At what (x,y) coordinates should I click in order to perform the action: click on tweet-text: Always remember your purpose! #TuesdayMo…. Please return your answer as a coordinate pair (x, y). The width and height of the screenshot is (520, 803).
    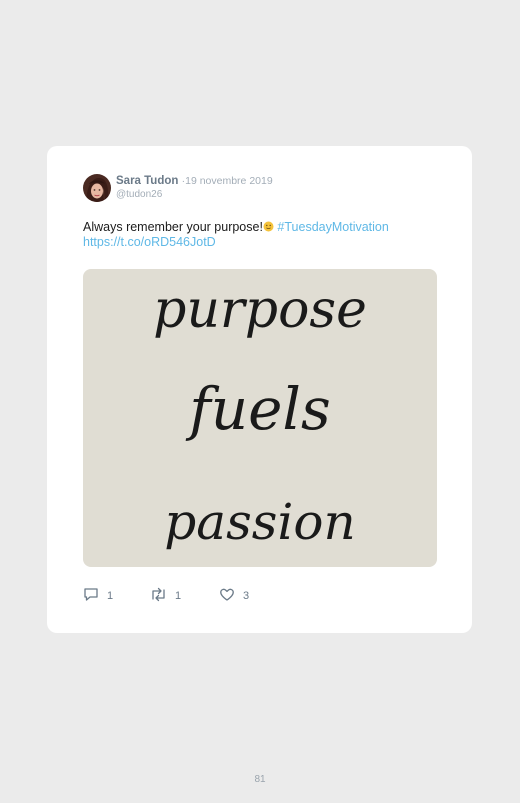
    Looking at the image, I should click on (263, 235).